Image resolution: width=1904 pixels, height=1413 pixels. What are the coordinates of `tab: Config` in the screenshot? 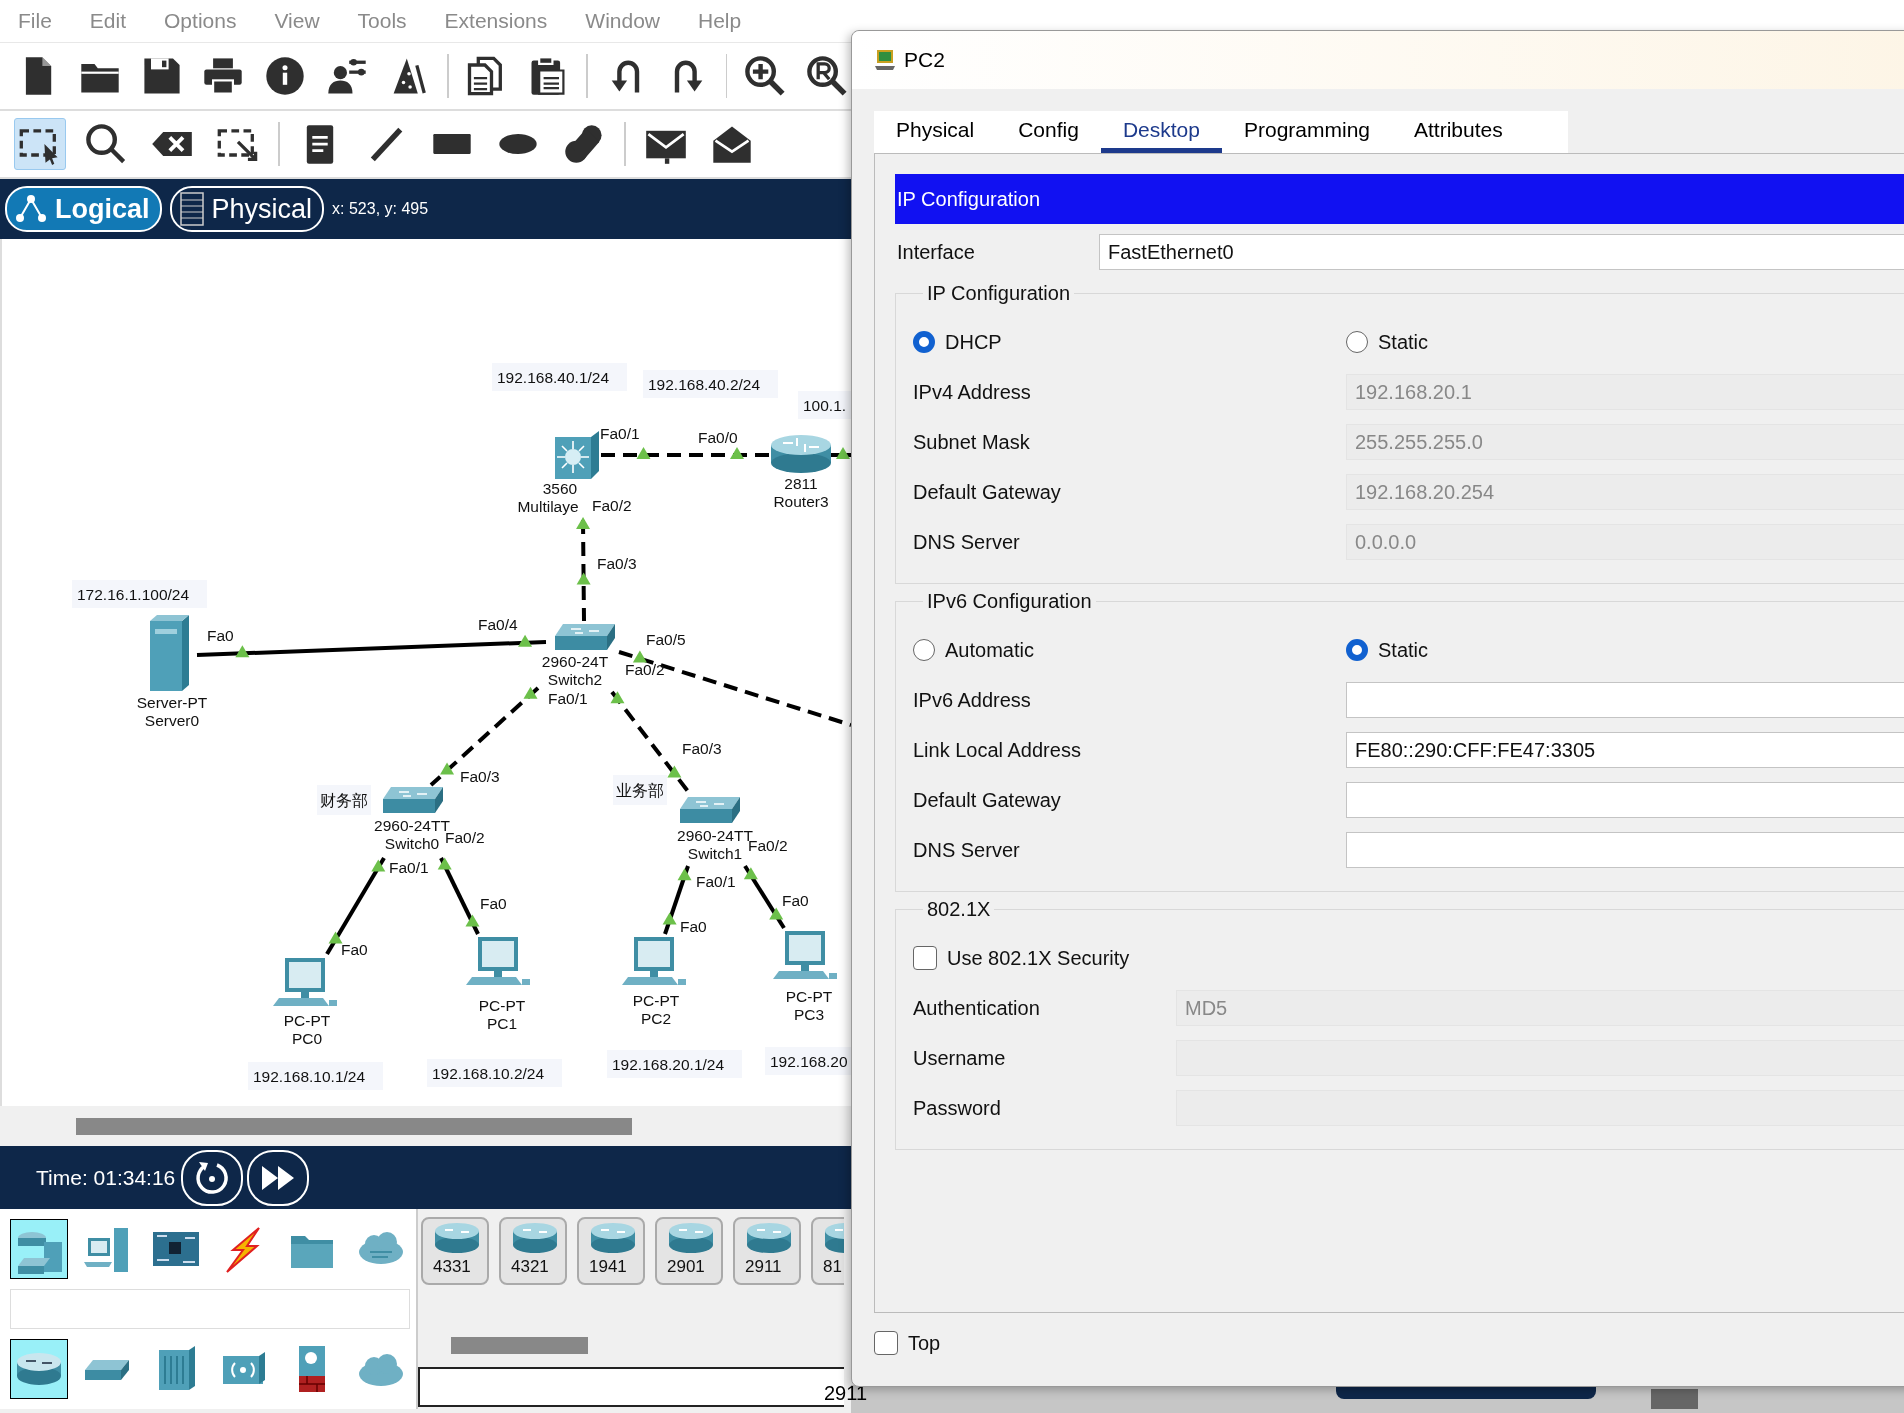 It's located at (1048, 132).